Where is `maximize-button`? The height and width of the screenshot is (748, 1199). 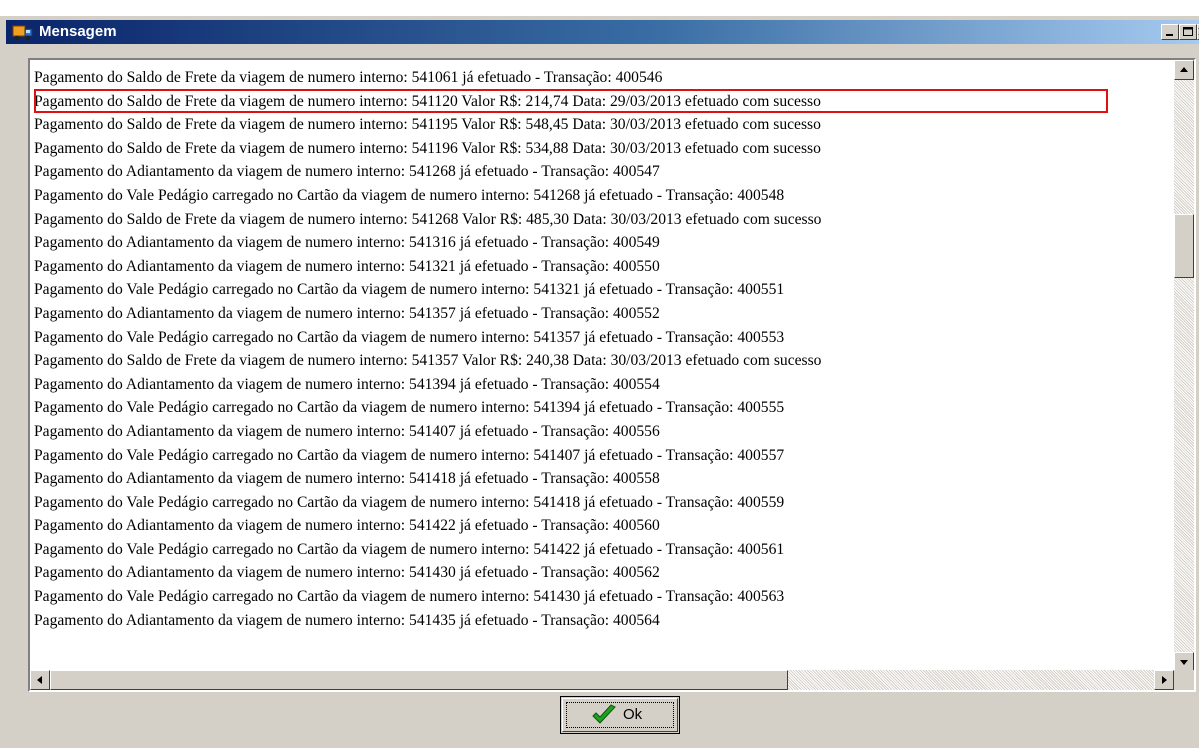 maximize-button is located at coordinates (1188, 32).